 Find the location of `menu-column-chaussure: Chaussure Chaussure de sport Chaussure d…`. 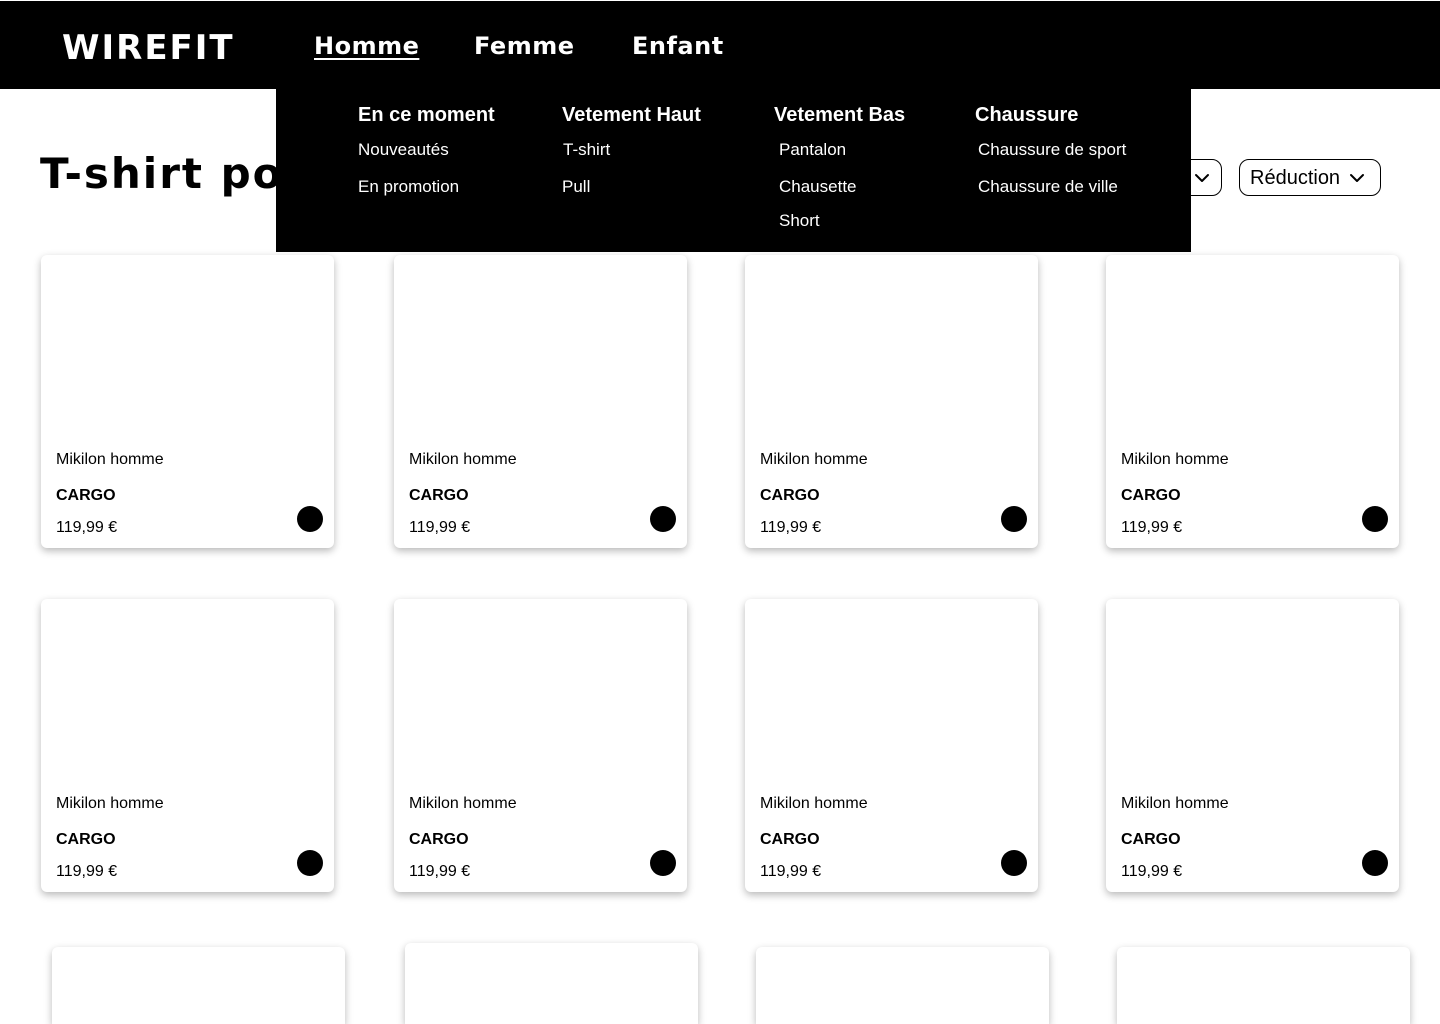

menu-column-chaussure: Chaussure Chaussure de sport Chaussure d… is located at coordinates (1050, 149).